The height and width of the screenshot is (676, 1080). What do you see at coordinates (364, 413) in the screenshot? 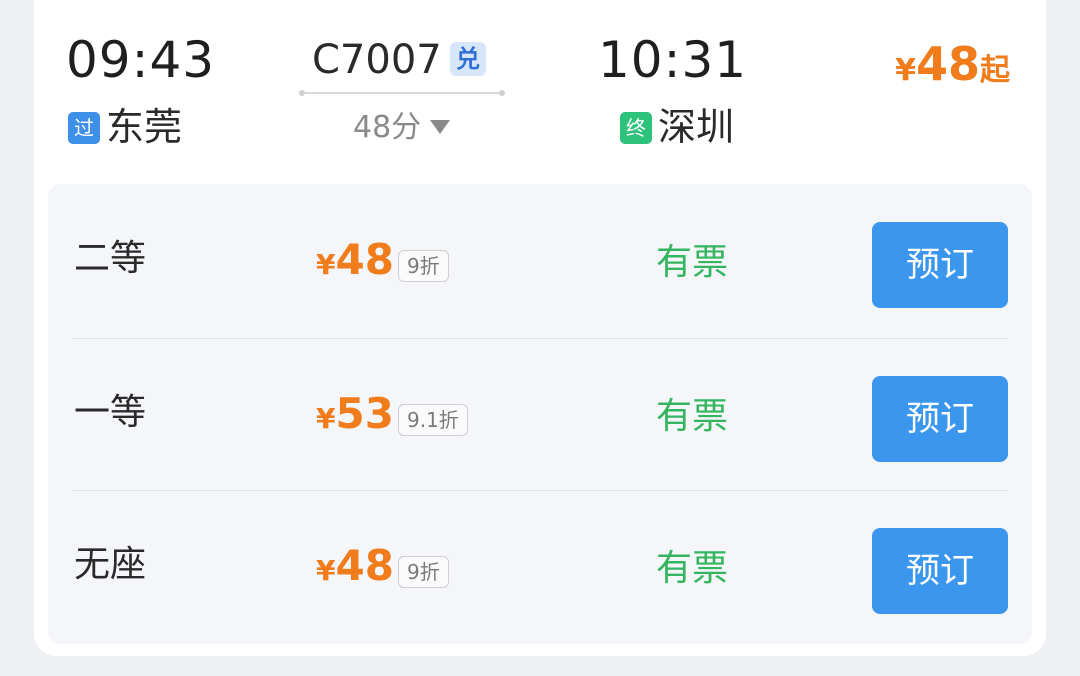
I see `seat-price-amount: 53` at bounding box center [364, 413].